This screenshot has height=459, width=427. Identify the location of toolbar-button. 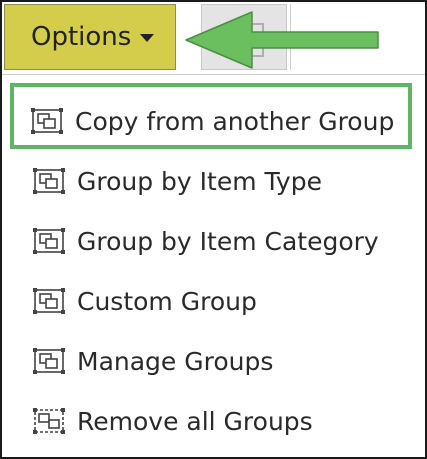
(244, 37).